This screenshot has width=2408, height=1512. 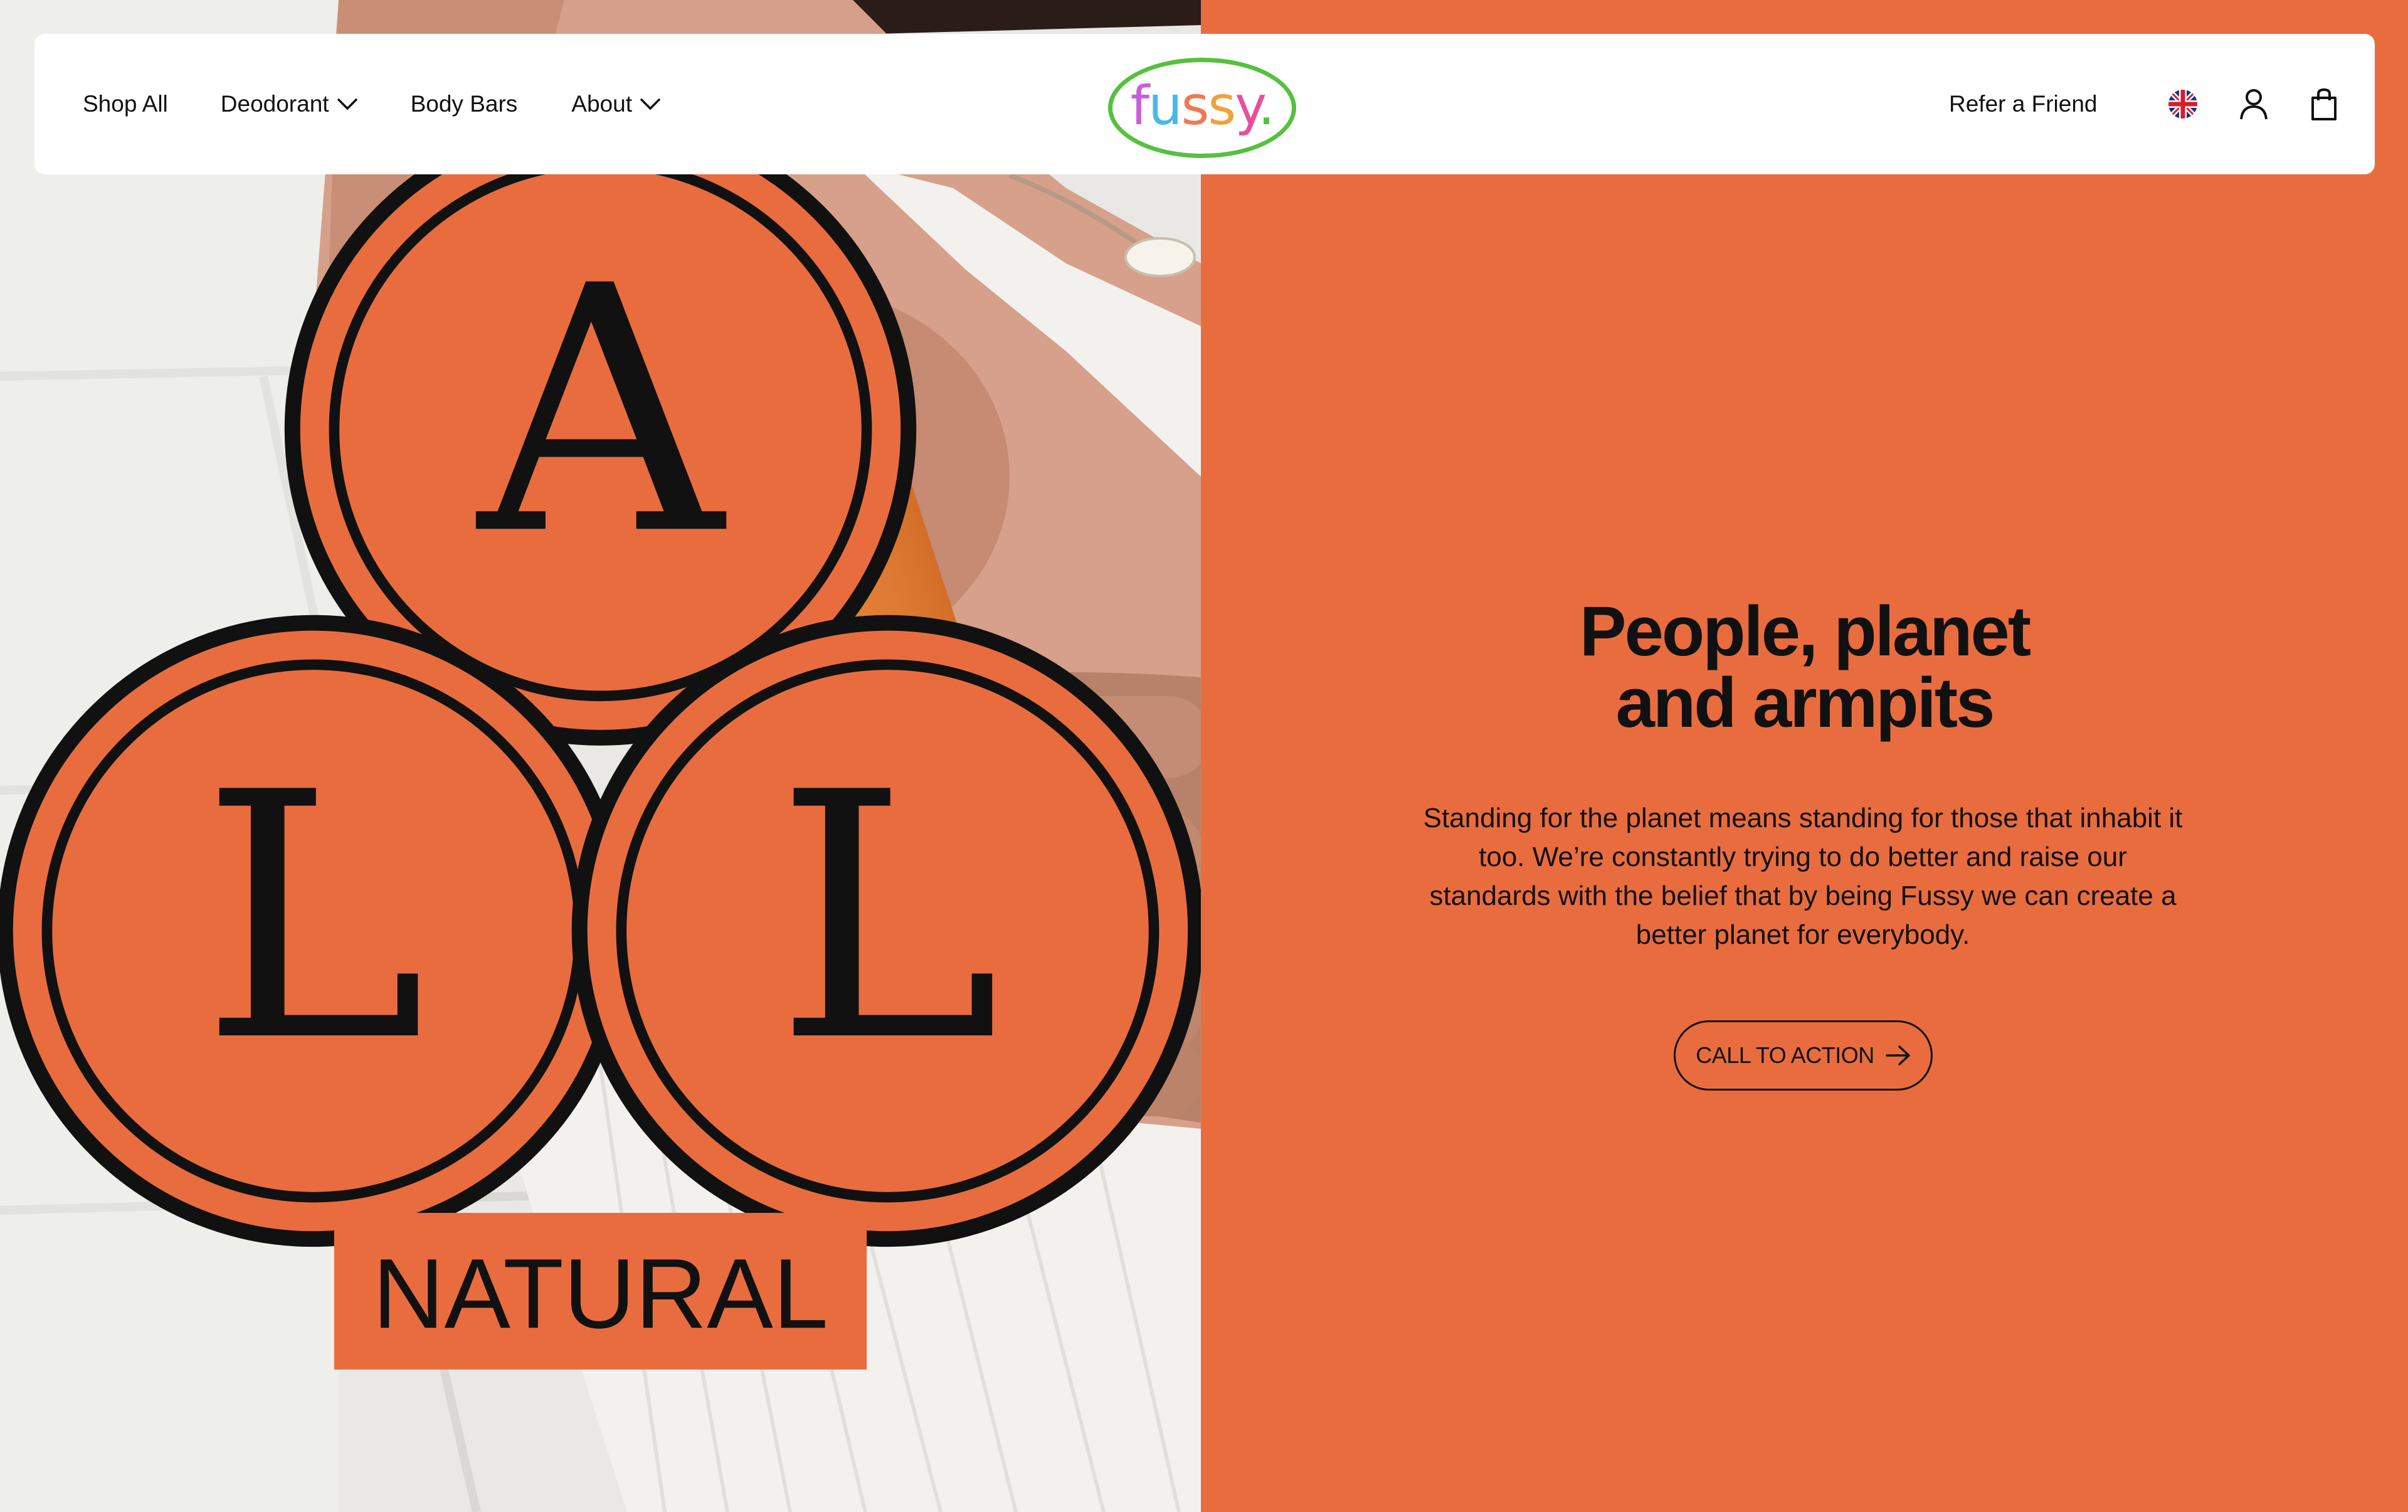 I want to click on logo-wordmark: fussy., so click(x=1202, y=106).